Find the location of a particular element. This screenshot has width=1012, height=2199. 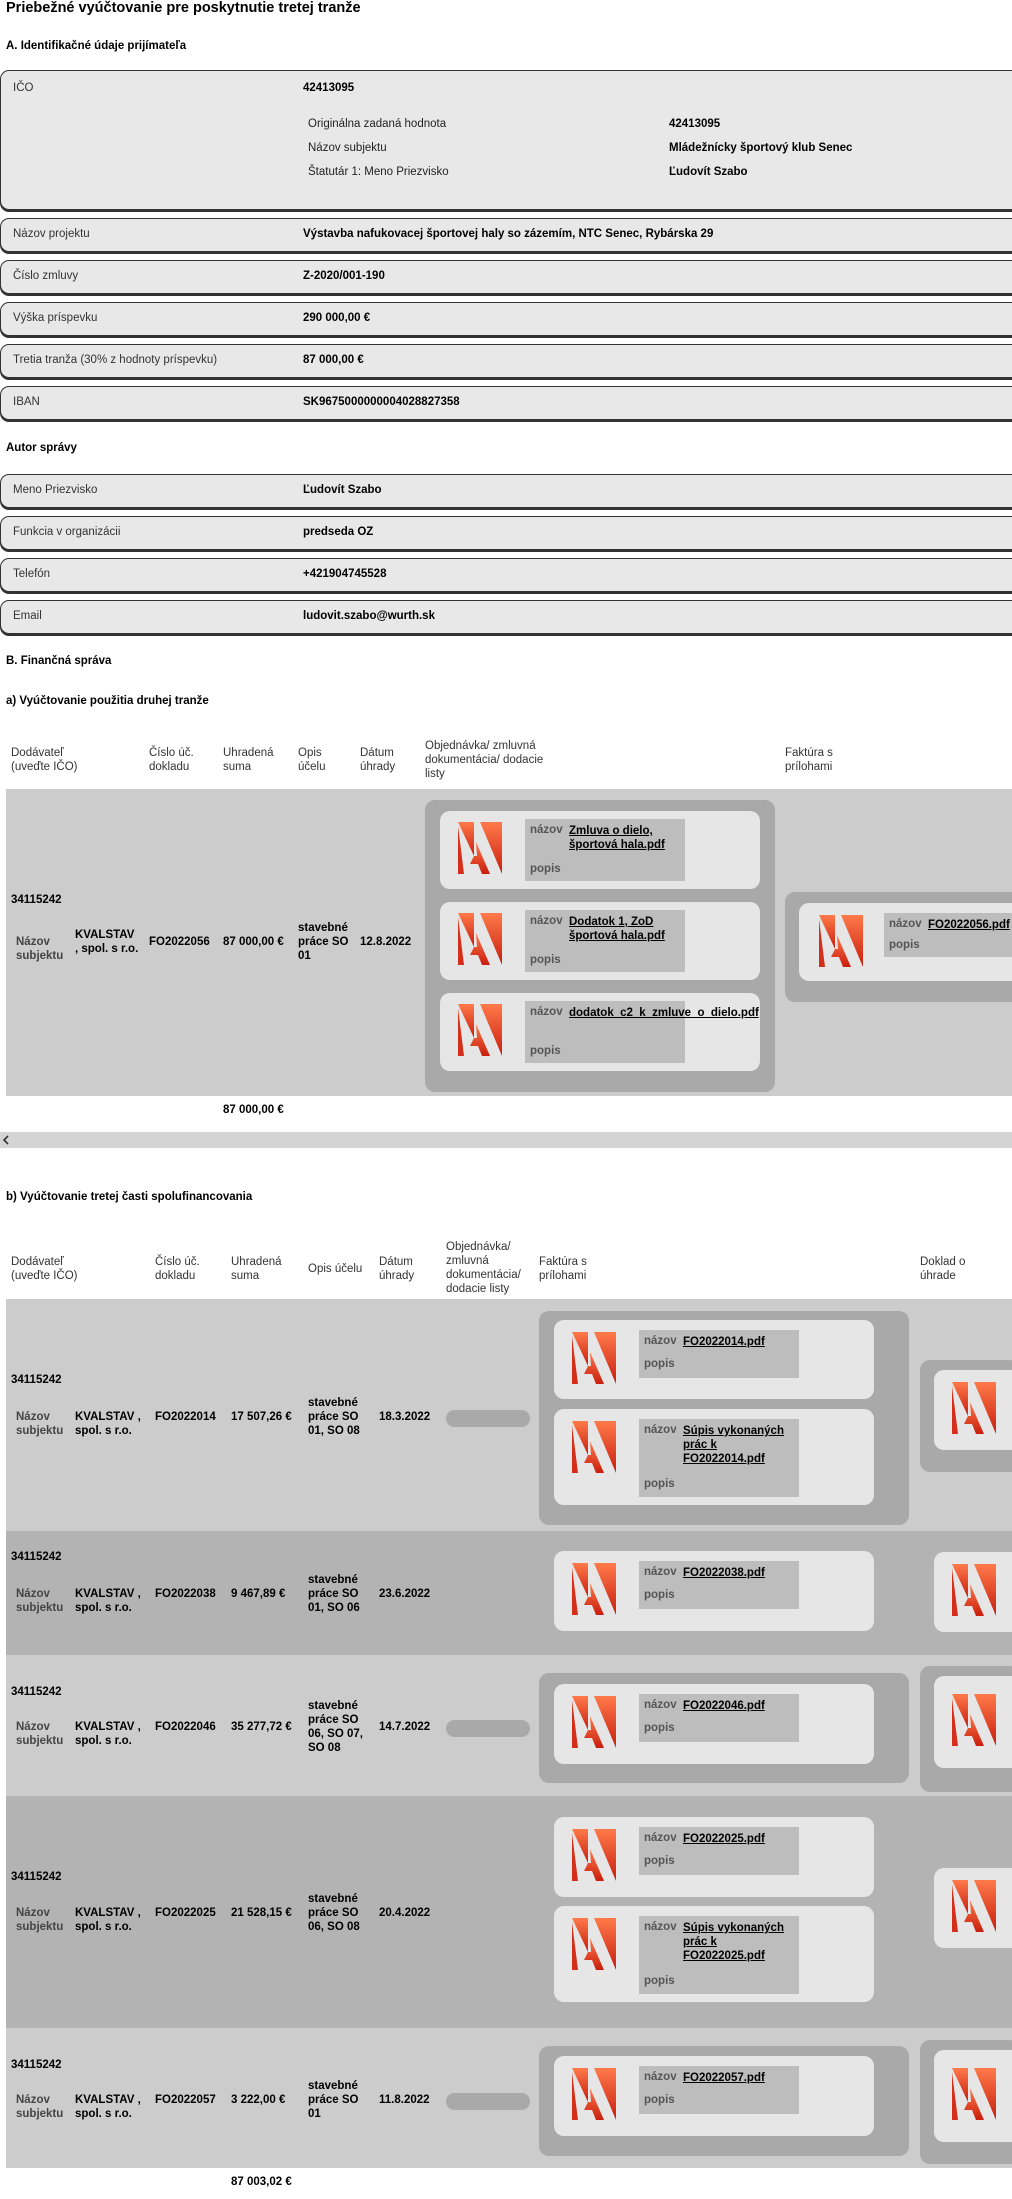

ico-value: 42413095 is located at coordinates (329, 88).